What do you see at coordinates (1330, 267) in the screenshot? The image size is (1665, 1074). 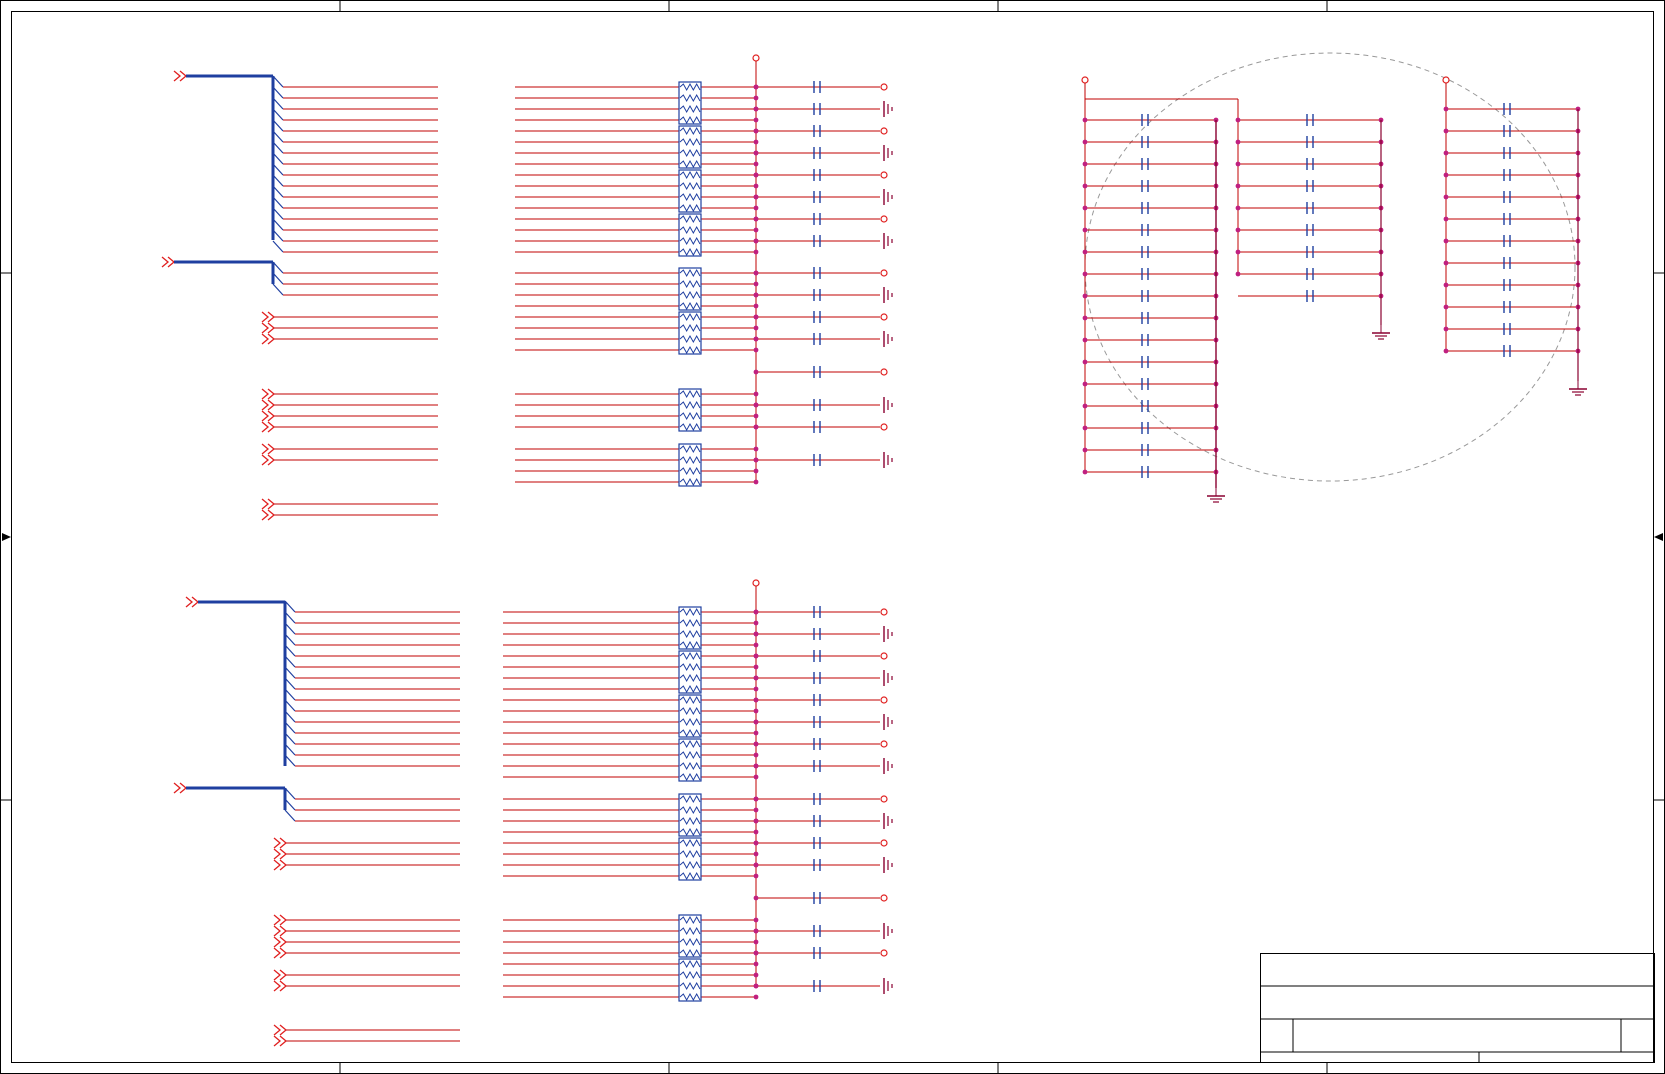 I see `guide-ellipse` at bounding box center [1330, 267].